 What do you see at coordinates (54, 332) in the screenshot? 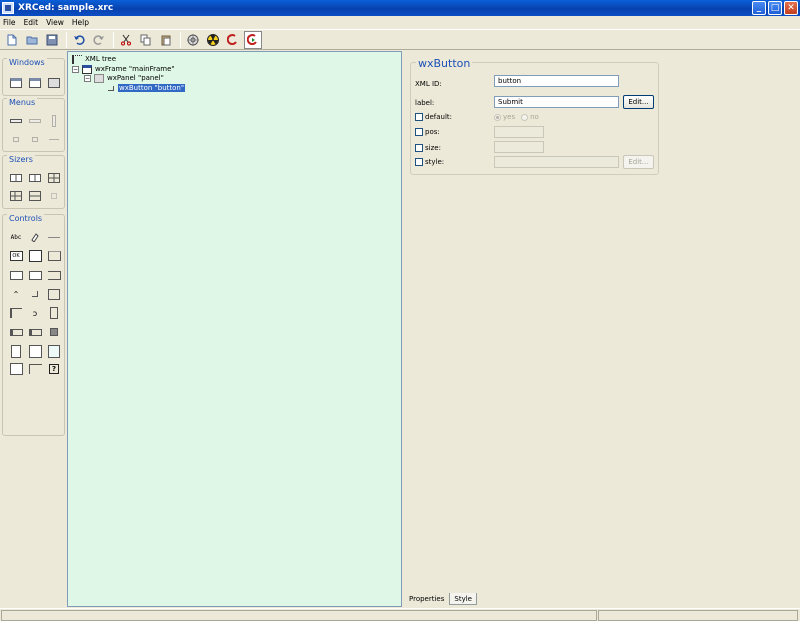
I see `gauge-icon` at bounding box center [54, 332].